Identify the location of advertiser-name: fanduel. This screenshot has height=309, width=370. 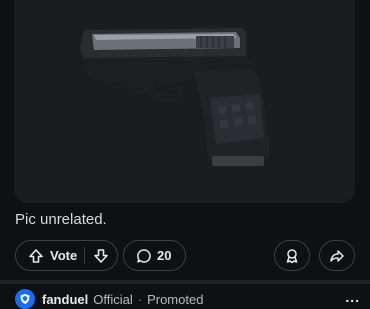
(65, 299).